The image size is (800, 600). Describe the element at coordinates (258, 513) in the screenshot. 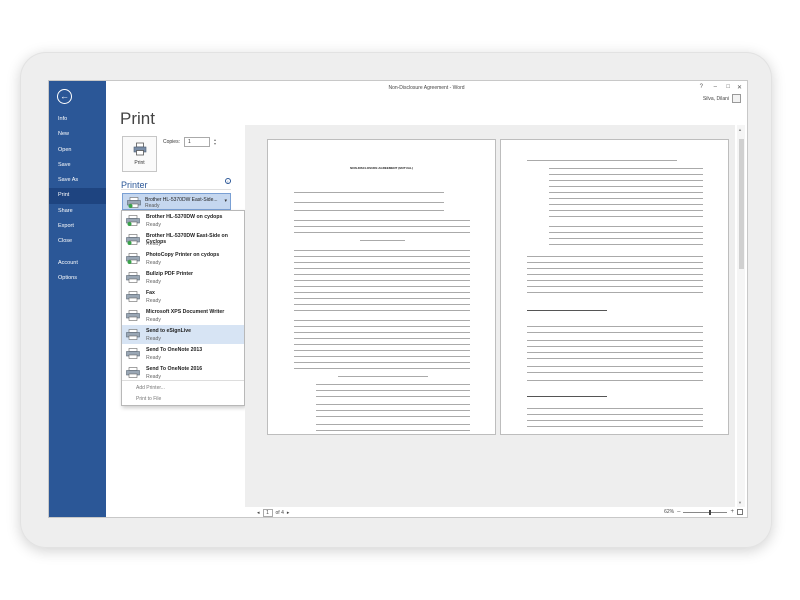

I see `prev-page-icon: ◂` at that location.